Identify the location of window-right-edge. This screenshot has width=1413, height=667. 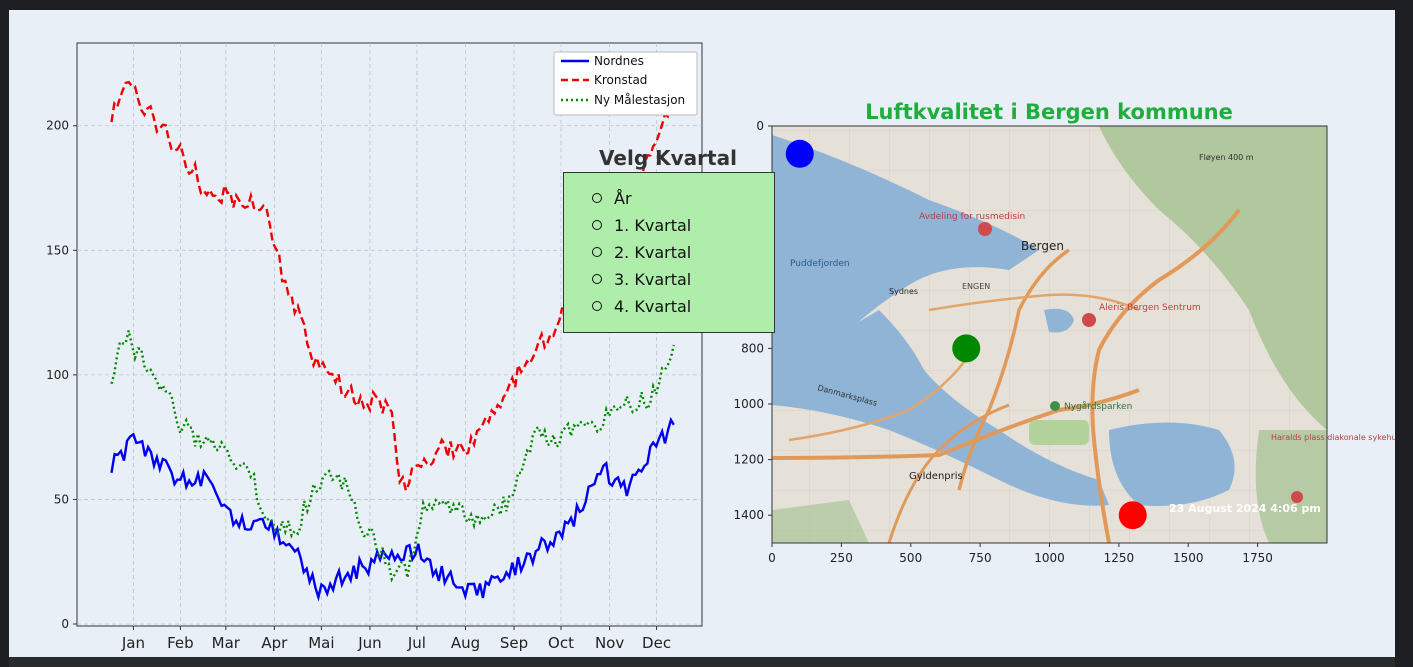
(1404, 338).